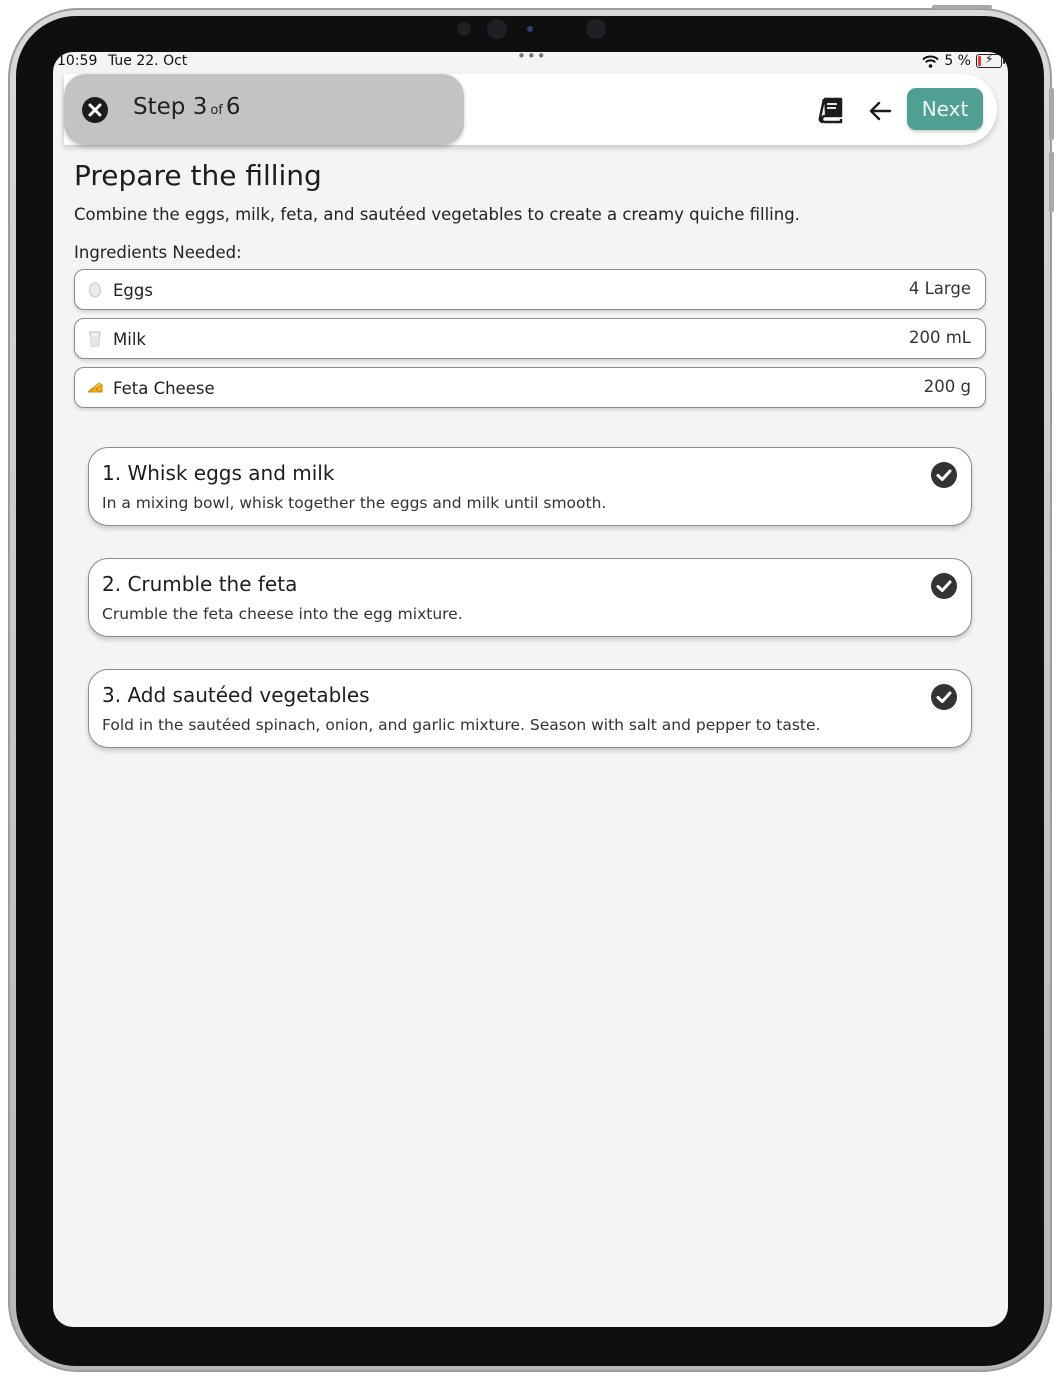  What do you see at coordinates (596, 29) in the screenshot?
I see `camera-flash-icon` at bounding box center [596, 29].